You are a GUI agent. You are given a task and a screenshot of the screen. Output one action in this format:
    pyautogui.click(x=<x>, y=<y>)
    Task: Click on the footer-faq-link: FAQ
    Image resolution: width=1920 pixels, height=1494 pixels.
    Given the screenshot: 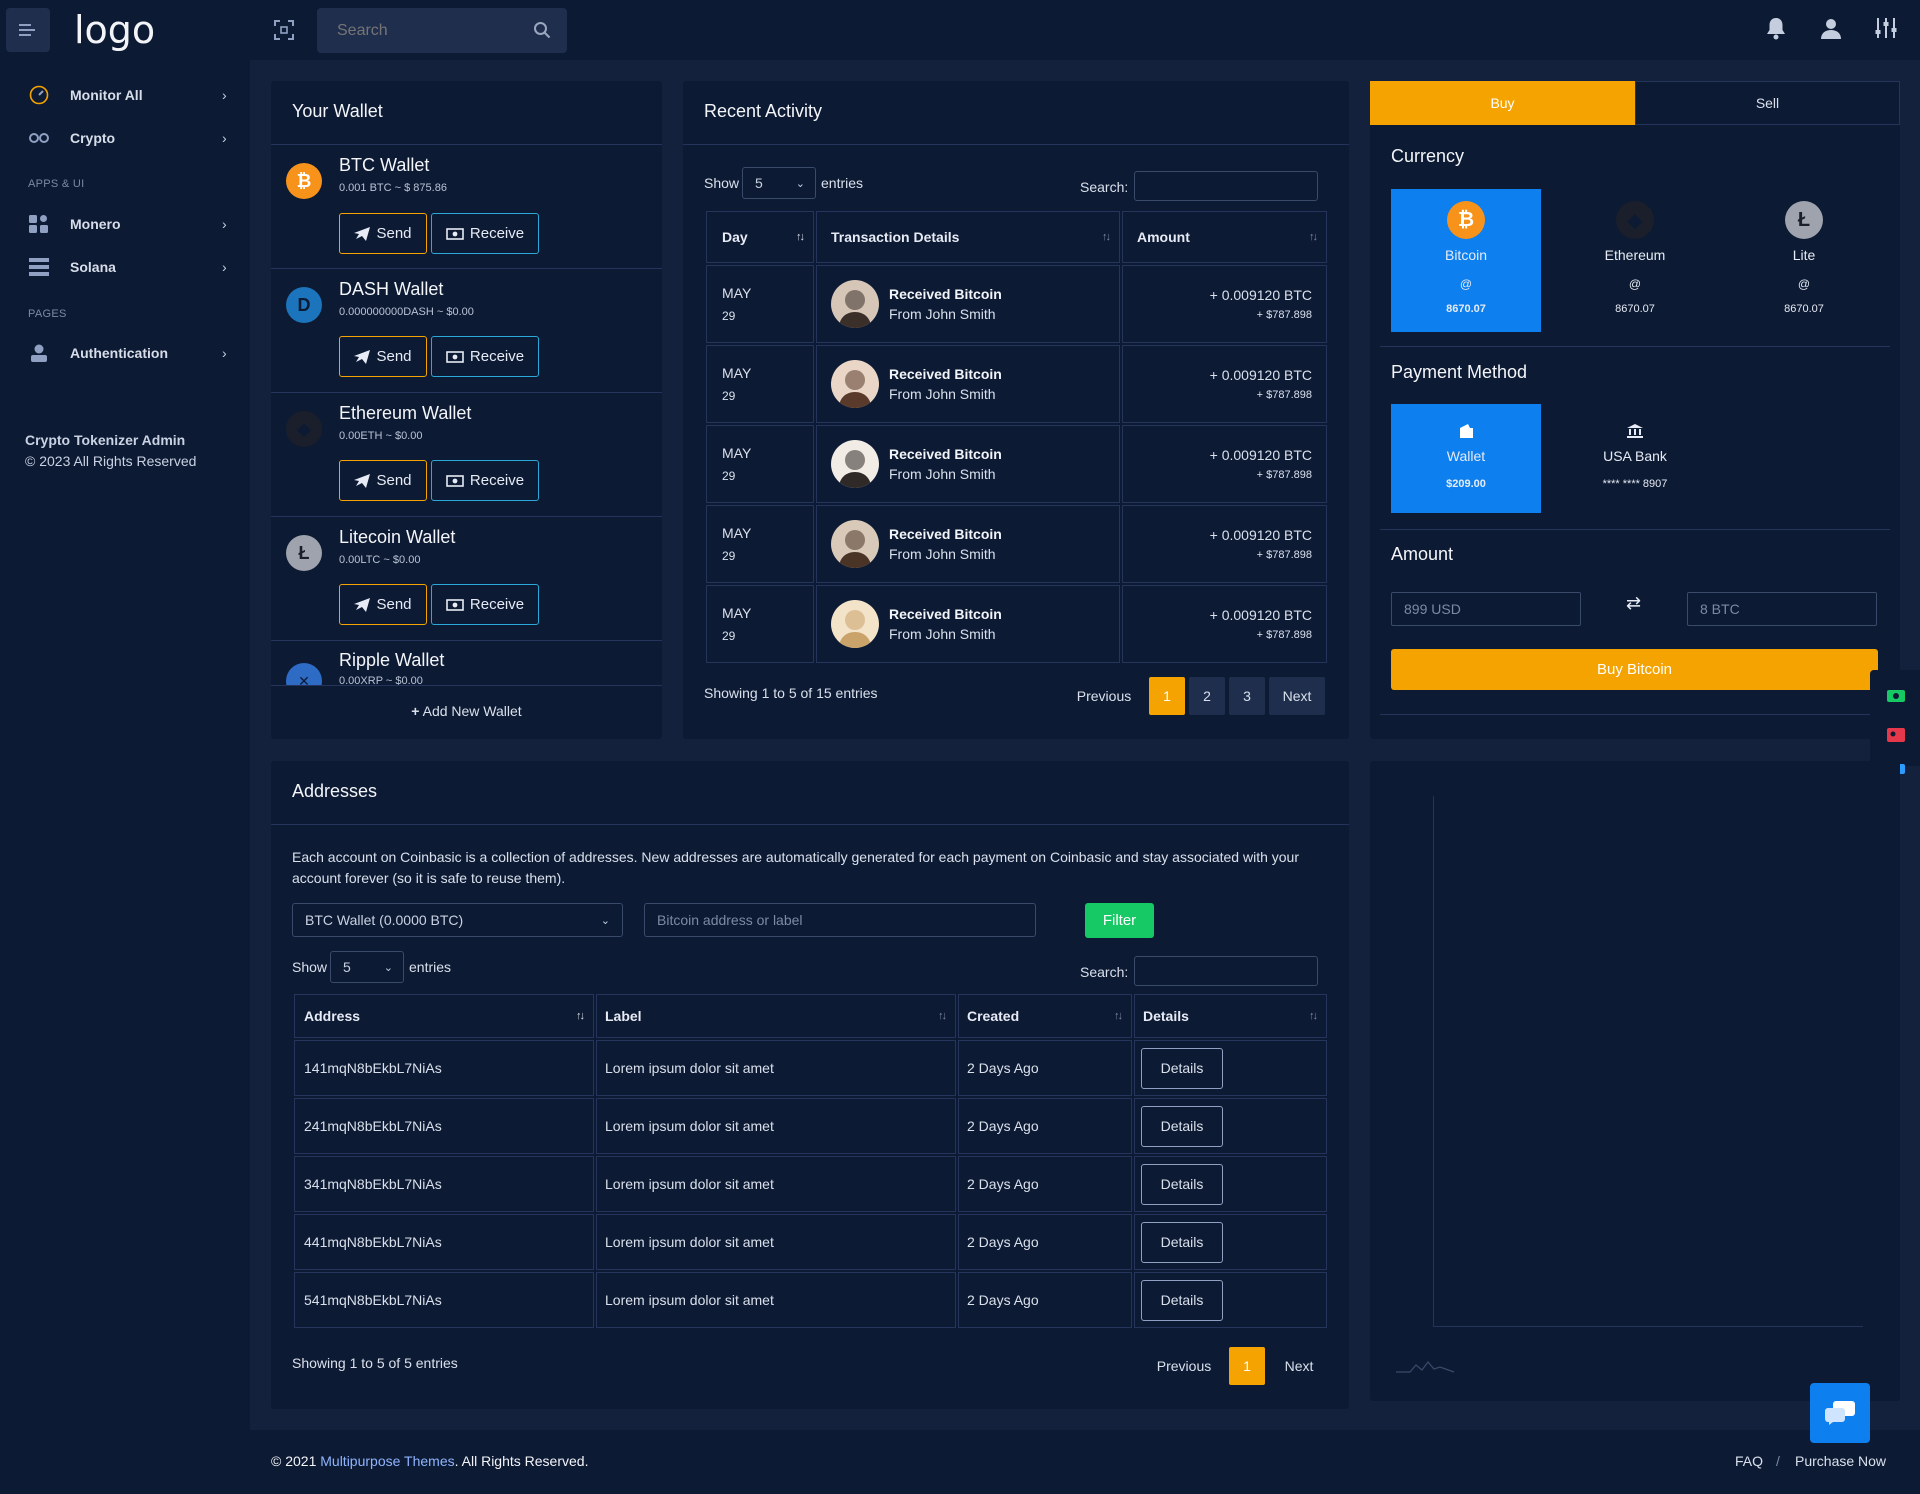 What is the action you would take?
    pyautogui.click(x=1749, y=1461)
    